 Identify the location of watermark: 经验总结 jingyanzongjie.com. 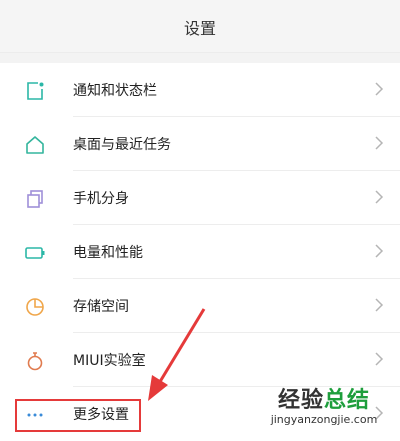
(324, 411).